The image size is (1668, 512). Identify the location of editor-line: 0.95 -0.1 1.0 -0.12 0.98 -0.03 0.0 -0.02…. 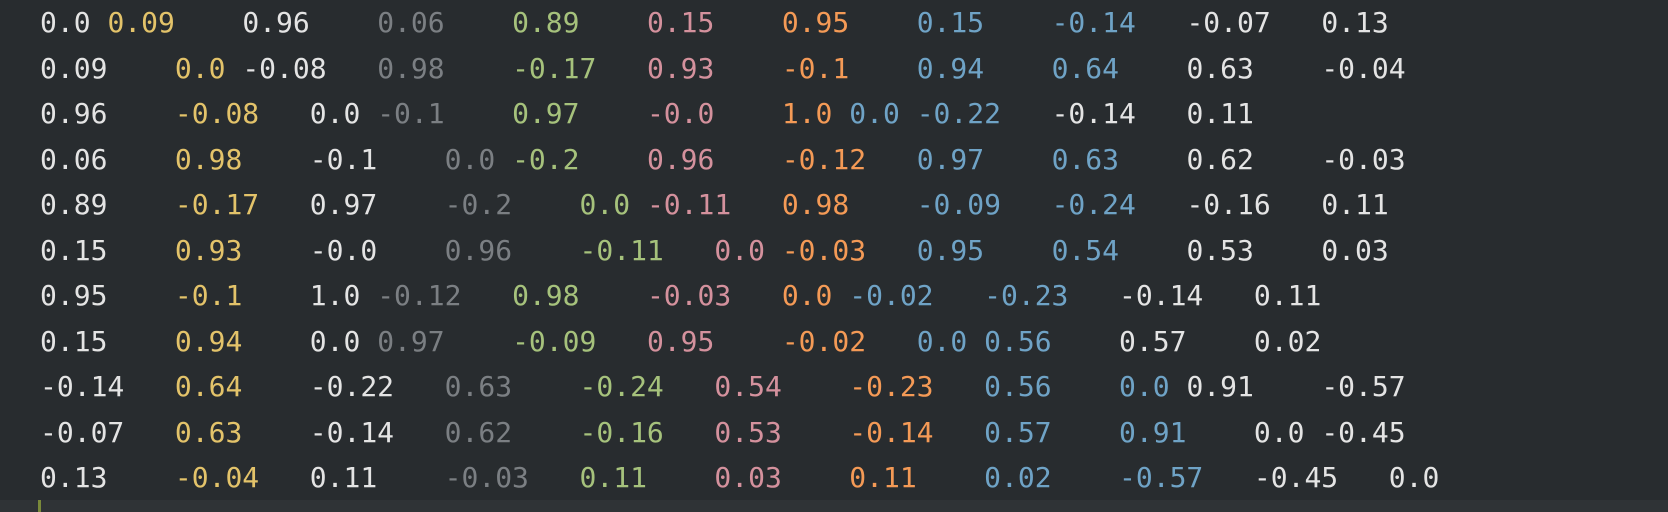
(834, 296).